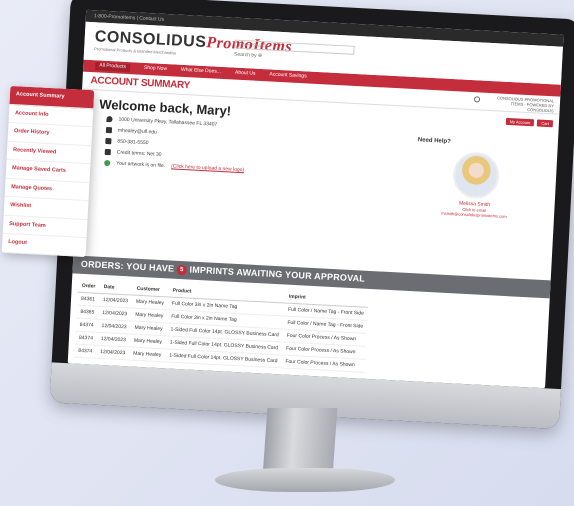 The height and width of the screenshot is (506, 574). What do you see at coordinates (182, 270) in the screenshot?
I see `orders-count-badge: 5` at bounding box center [182, 270].